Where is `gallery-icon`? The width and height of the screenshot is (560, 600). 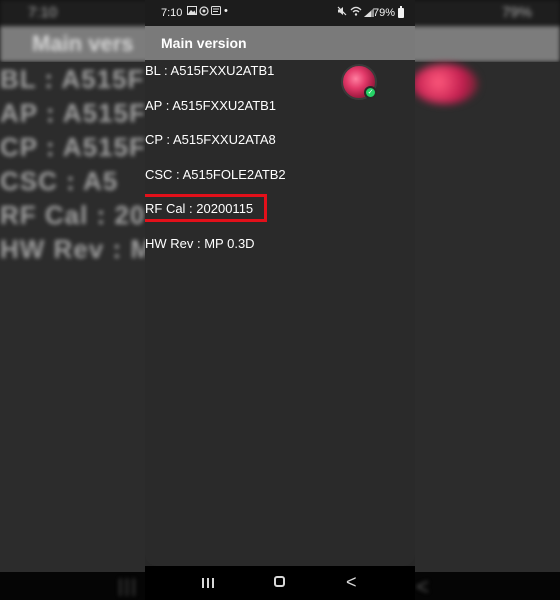 gallery-icon is located at coordinates (192, 12).